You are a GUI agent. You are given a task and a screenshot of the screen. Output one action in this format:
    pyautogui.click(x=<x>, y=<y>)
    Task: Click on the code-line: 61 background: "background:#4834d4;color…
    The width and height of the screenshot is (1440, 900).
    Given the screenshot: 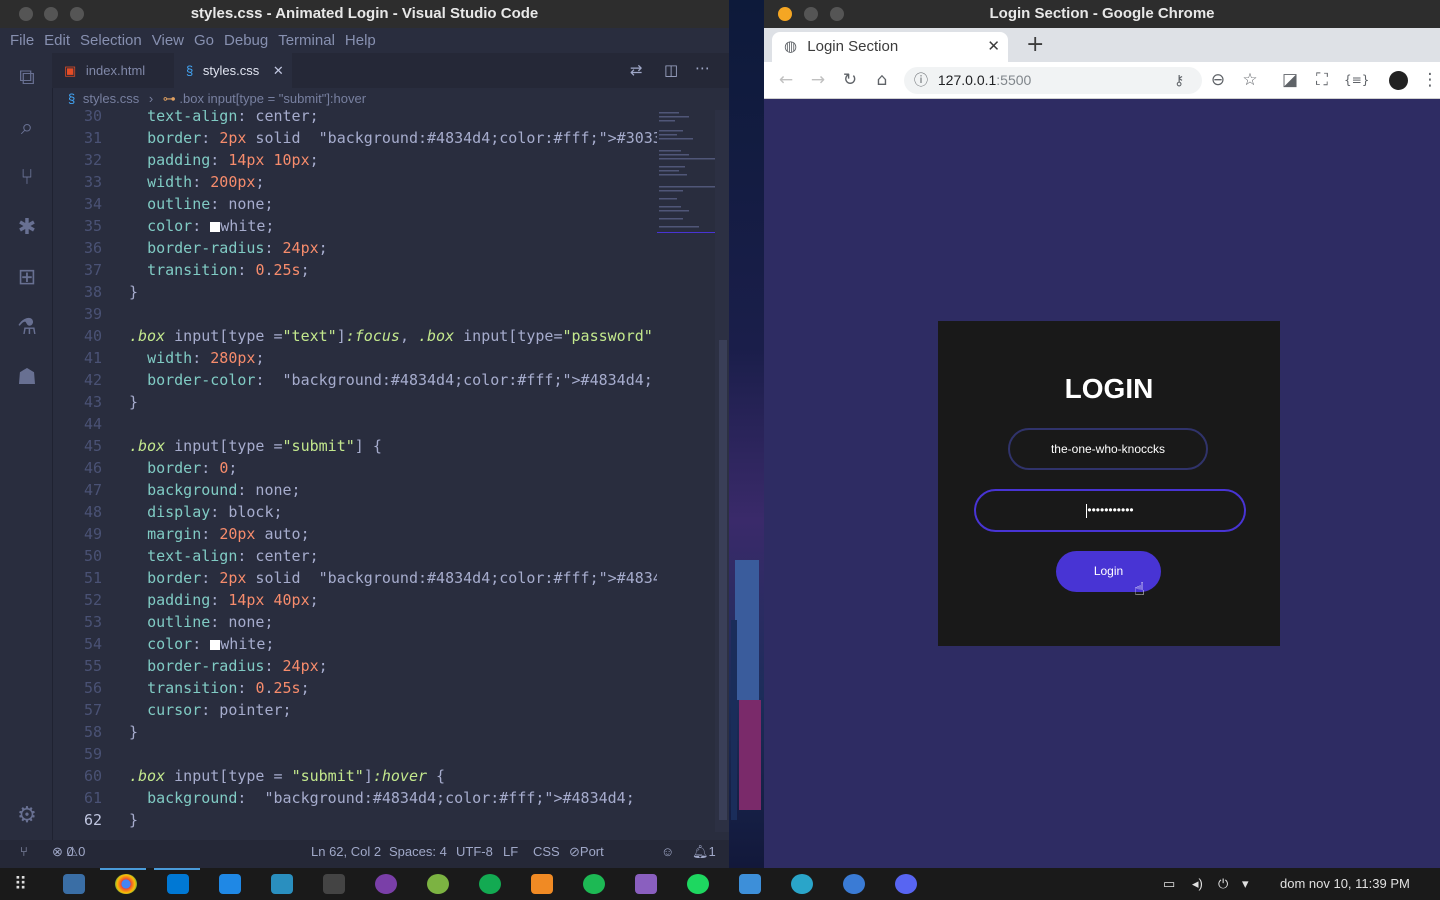 What is the action you would take?
    pyautogui.click(x=354, y=798)
    